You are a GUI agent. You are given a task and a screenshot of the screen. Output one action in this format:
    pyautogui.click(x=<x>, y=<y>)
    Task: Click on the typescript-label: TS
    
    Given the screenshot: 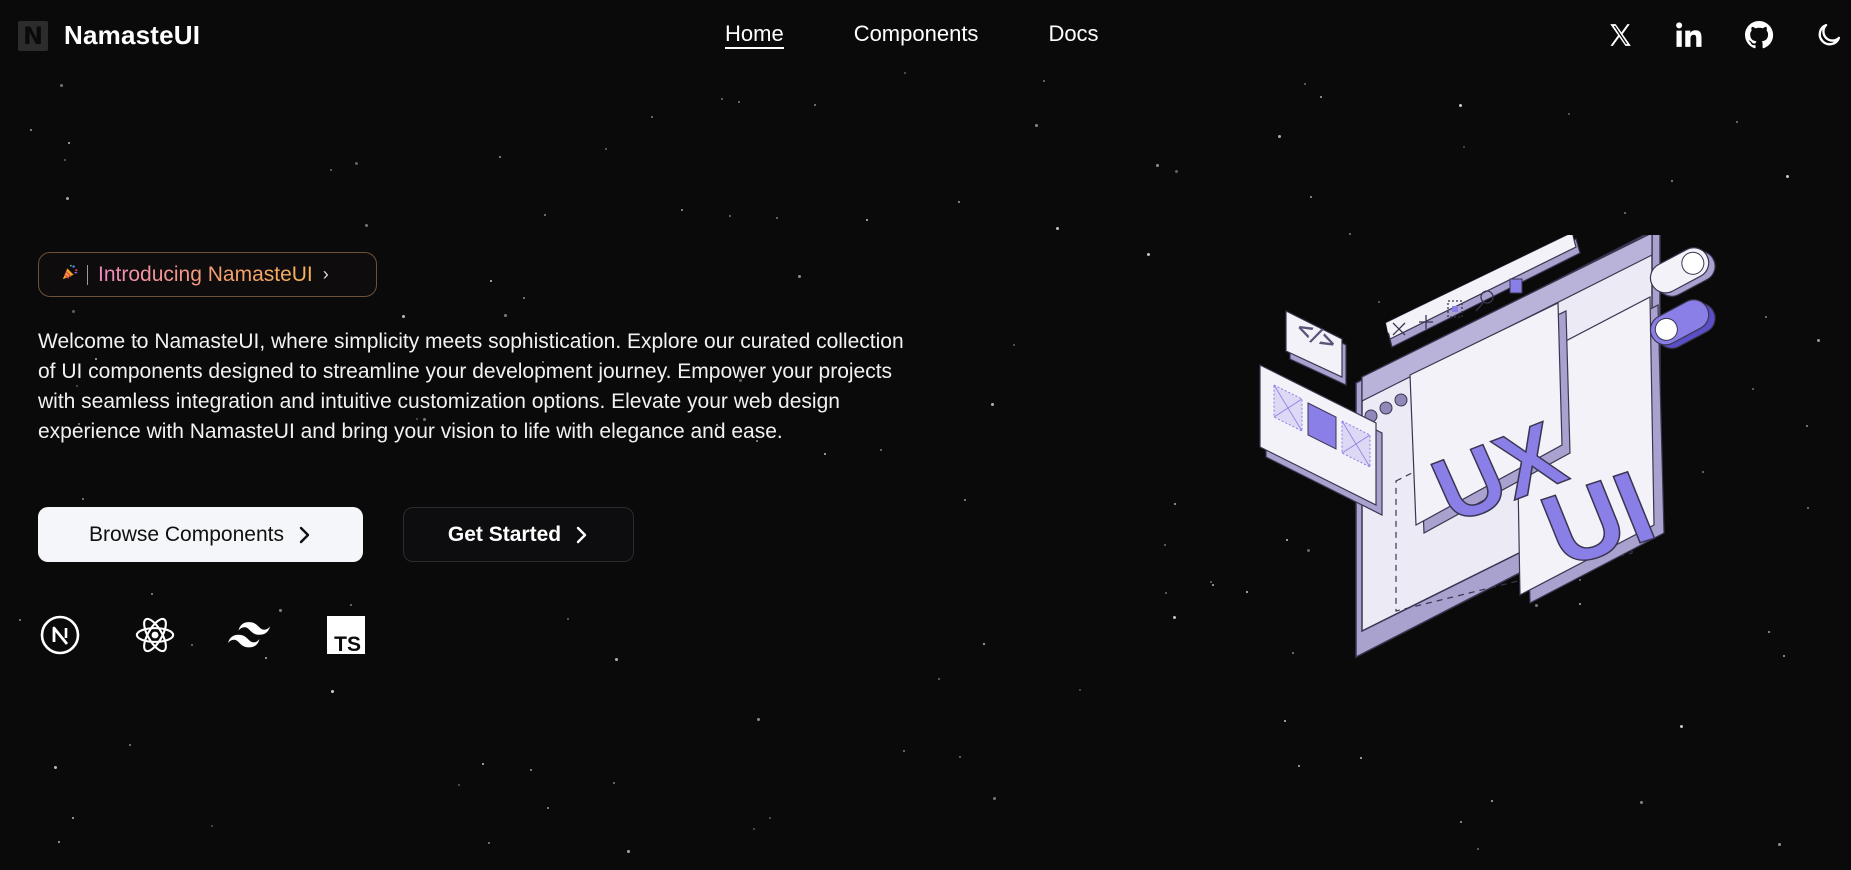 What is the action you would take?
    pyautogui.click(x=347, y=644)
    